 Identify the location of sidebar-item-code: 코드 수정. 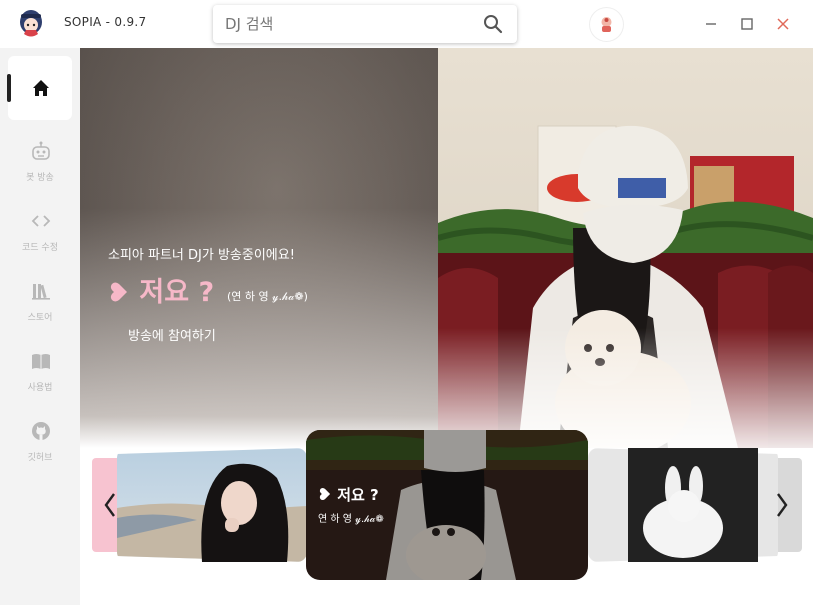
(40, 228).